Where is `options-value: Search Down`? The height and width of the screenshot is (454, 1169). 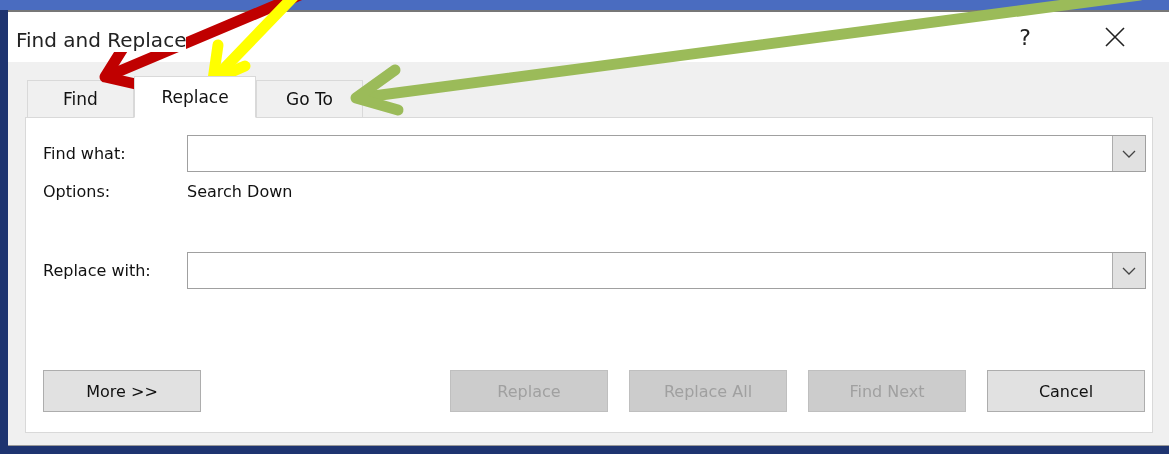 options-value: Search Down is located at coordinates (240, 191).